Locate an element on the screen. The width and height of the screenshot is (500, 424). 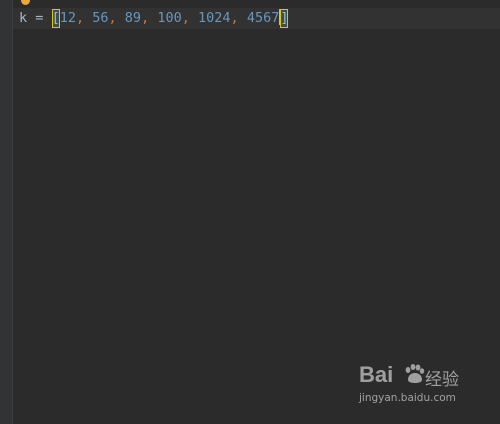
code-line: k = [12, 56, 89, 100, 1024, 4567] is located at coordinates (154, 18).